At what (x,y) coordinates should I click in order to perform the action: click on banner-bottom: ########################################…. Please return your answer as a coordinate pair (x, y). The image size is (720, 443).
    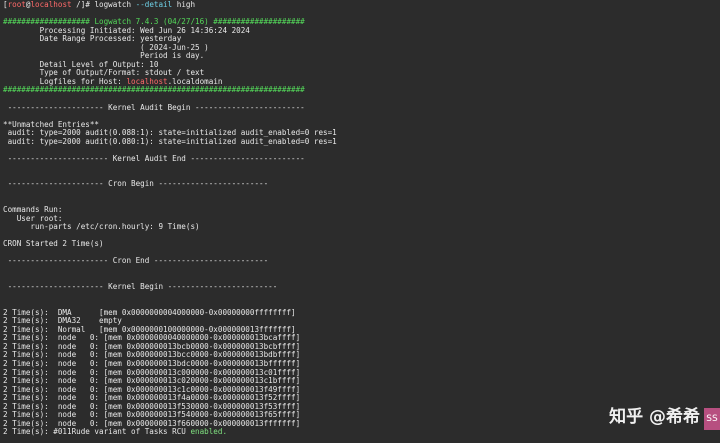
    Looking at the image, I should click on (154, 90).